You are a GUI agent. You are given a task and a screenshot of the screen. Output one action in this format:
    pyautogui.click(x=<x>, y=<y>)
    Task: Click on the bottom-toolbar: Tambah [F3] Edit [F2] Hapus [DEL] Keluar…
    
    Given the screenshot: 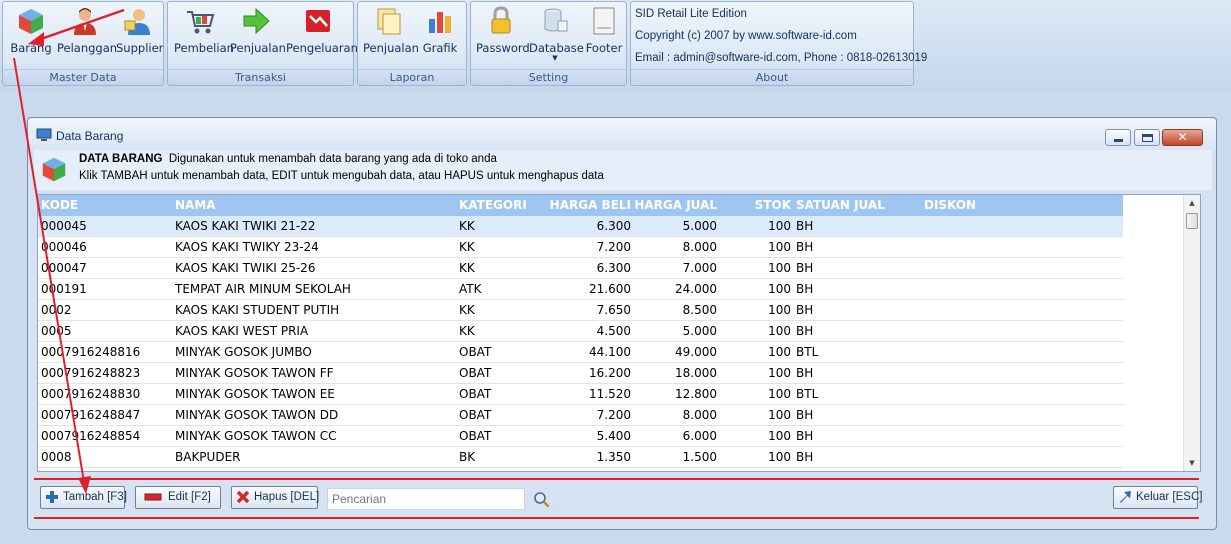 What is the action you would take?
    pyautogui.click(x=623, y=499)
    